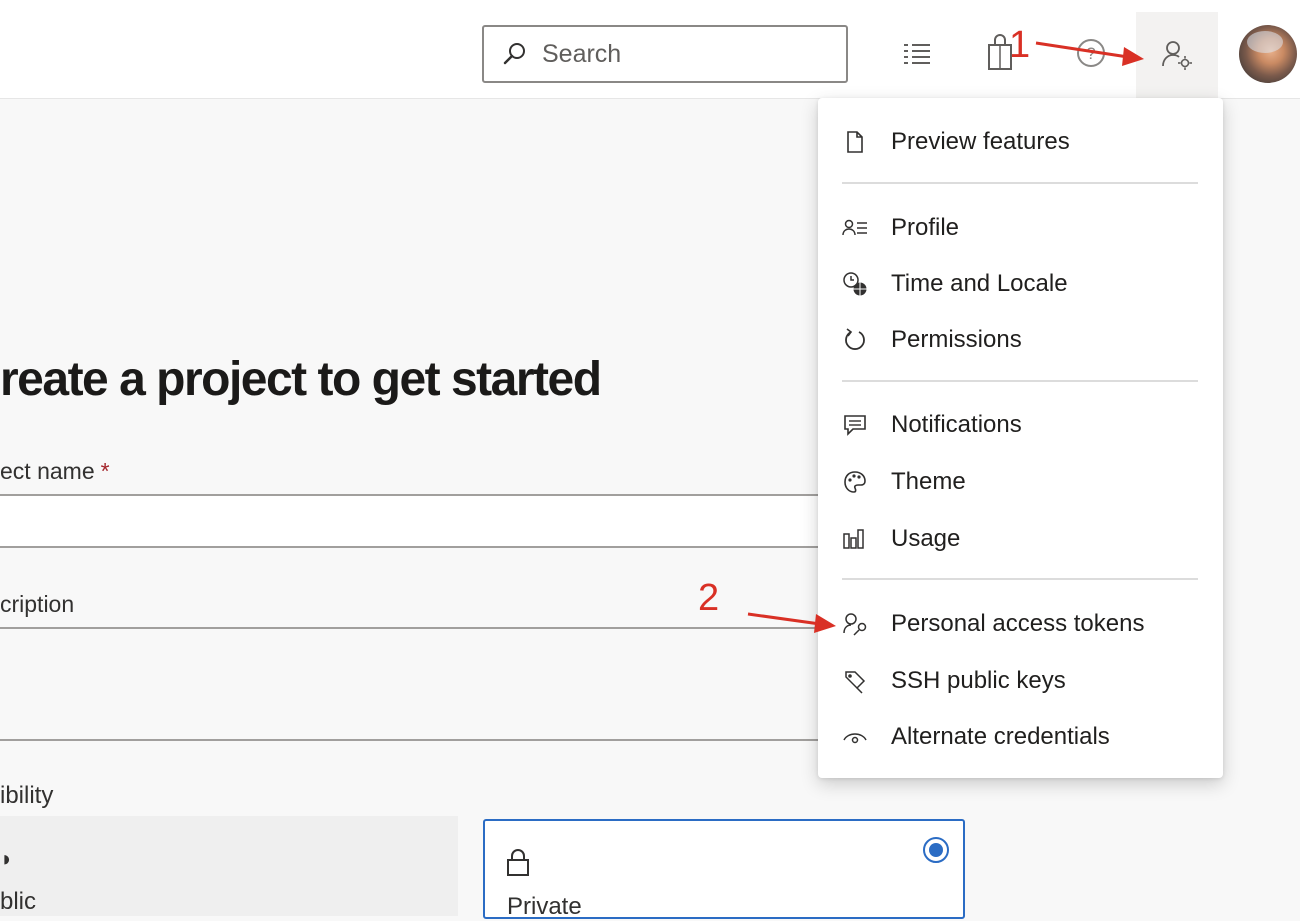 Image resolution: width=1300 pixels, height=921 pixels. I want to click on menu-item-label: Notifications, so click(956, 424).